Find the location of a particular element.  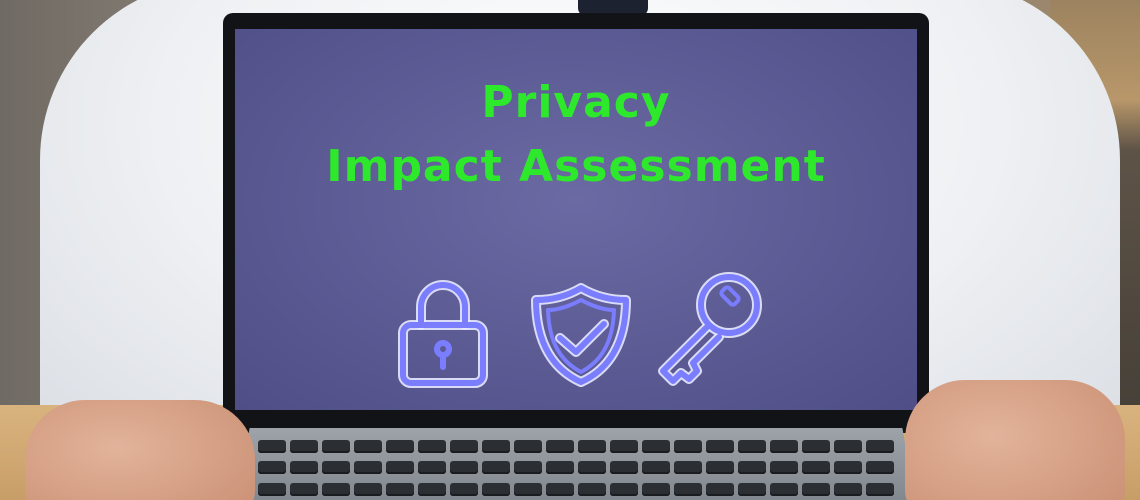

screen-title-line1: Privacy is located at coordinates (576, 102).